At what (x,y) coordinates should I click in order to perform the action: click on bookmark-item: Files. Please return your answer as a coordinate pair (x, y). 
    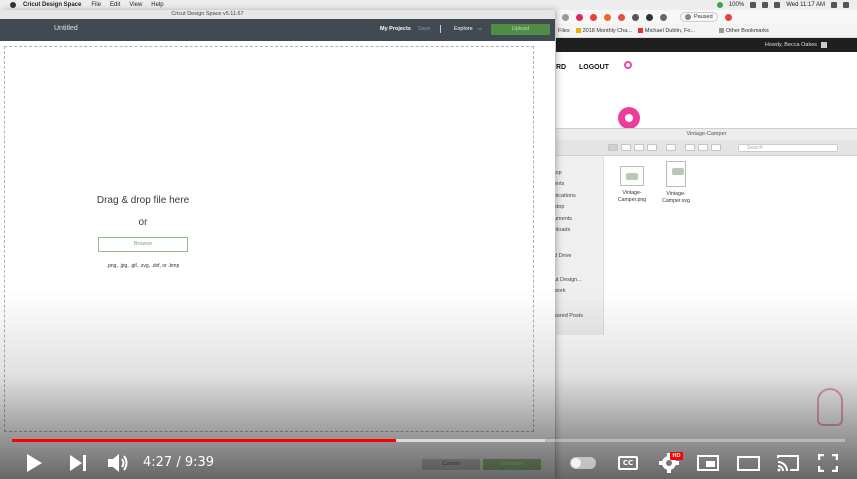
    Looking at the image, I should click on (564, 31).